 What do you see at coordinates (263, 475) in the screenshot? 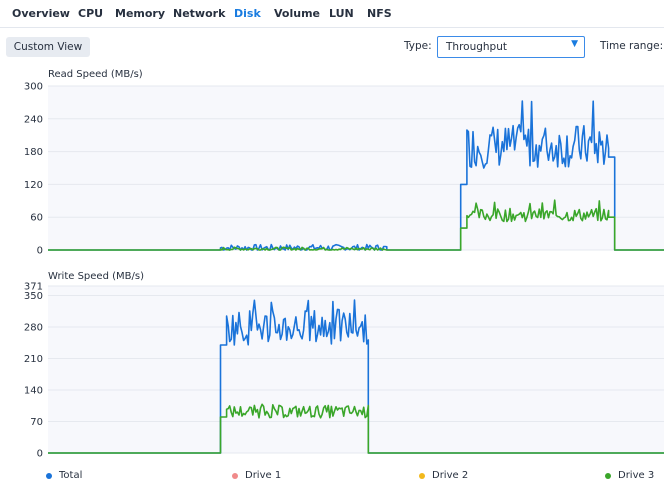
I see `legend-label: Drive 1` at bounding box center [263, 475].